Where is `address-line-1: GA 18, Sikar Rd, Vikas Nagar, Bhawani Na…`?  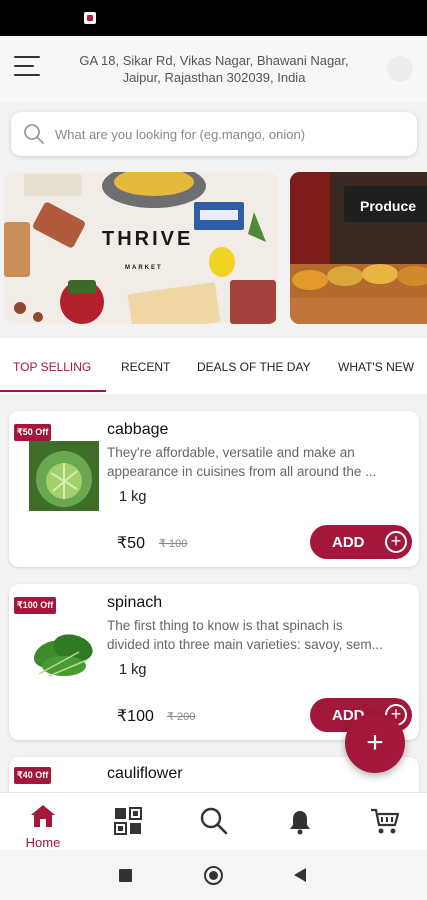 address-line-1: GA 18, Sikar Rd, Vikas Nagar, Bhawani Na… is located at coordinates (214, 60).